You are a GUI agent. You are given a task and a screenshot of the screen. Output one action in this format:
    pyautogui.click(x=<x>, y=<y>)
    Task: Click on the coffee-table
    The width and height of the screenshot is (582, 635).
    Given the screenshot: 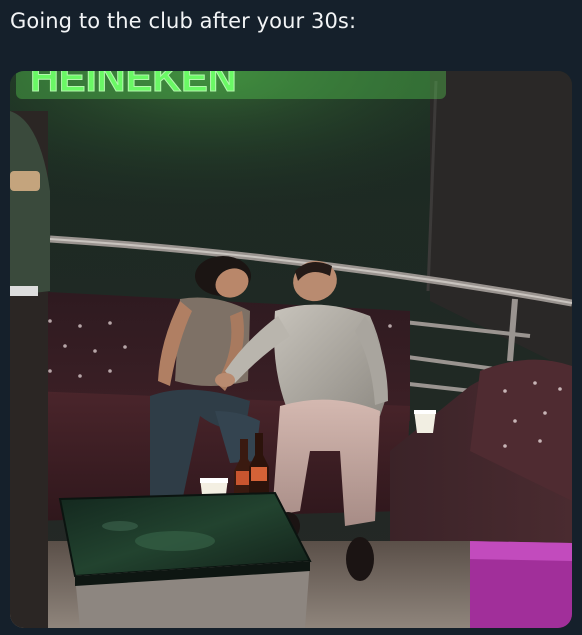 What is the action you would take?
    pyautogui.click(x=185, y=559)
    